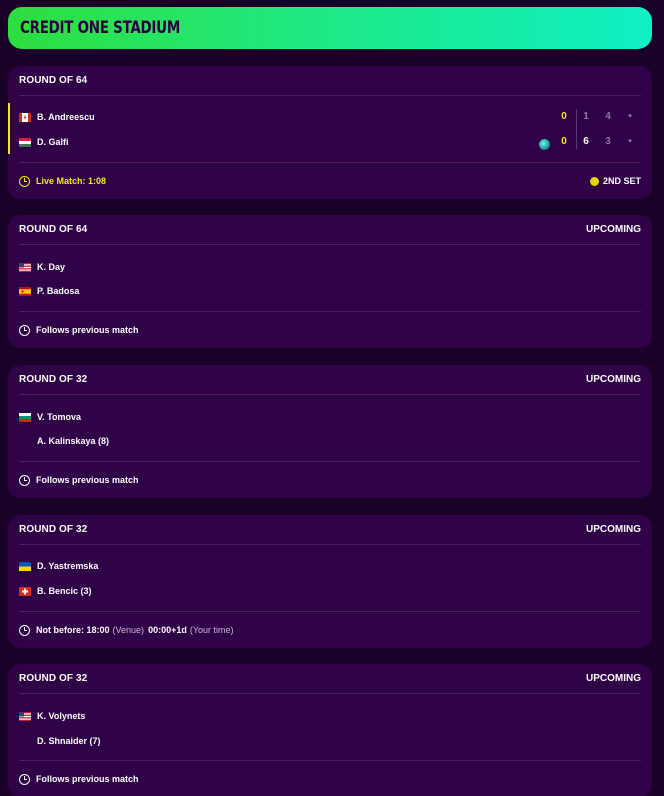 The width and height of the screenshot is (664, 796). What do you see at coordinates (25, 291) in the screenshot?
I see `spain-flag-icon` at bounding box center [25, 291].